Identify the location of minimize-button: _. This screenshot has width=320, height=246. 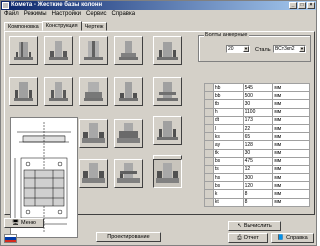
(293, 5).